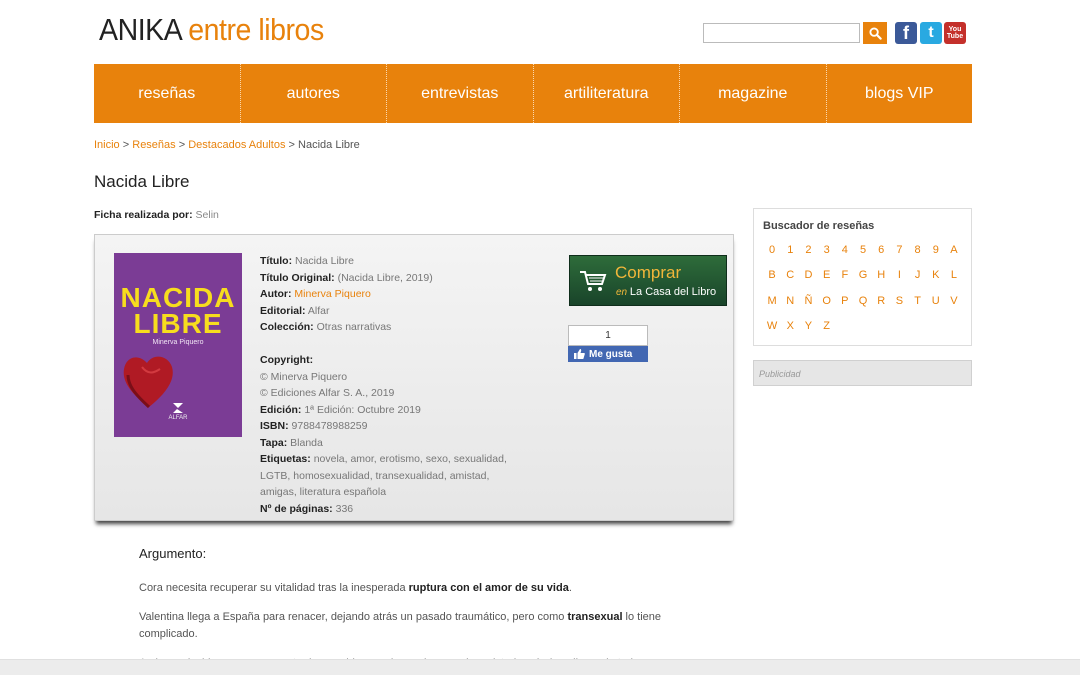 Image resolution: width=1080 pixels, height=675 pixels. What do you see at coordinates (845, 250) in the screenshot?
I see `alpha-letter-link: 4` at bounding box center [845, 250].